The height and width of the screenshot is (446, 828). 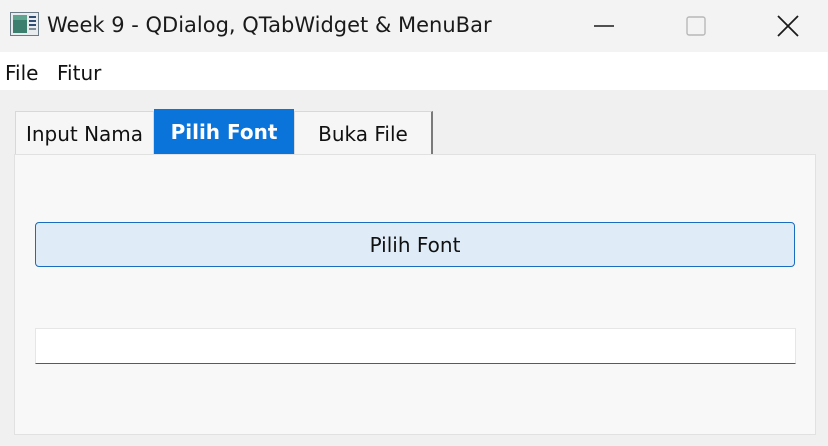 I want to click on close-button, so click(x=785, y=26).